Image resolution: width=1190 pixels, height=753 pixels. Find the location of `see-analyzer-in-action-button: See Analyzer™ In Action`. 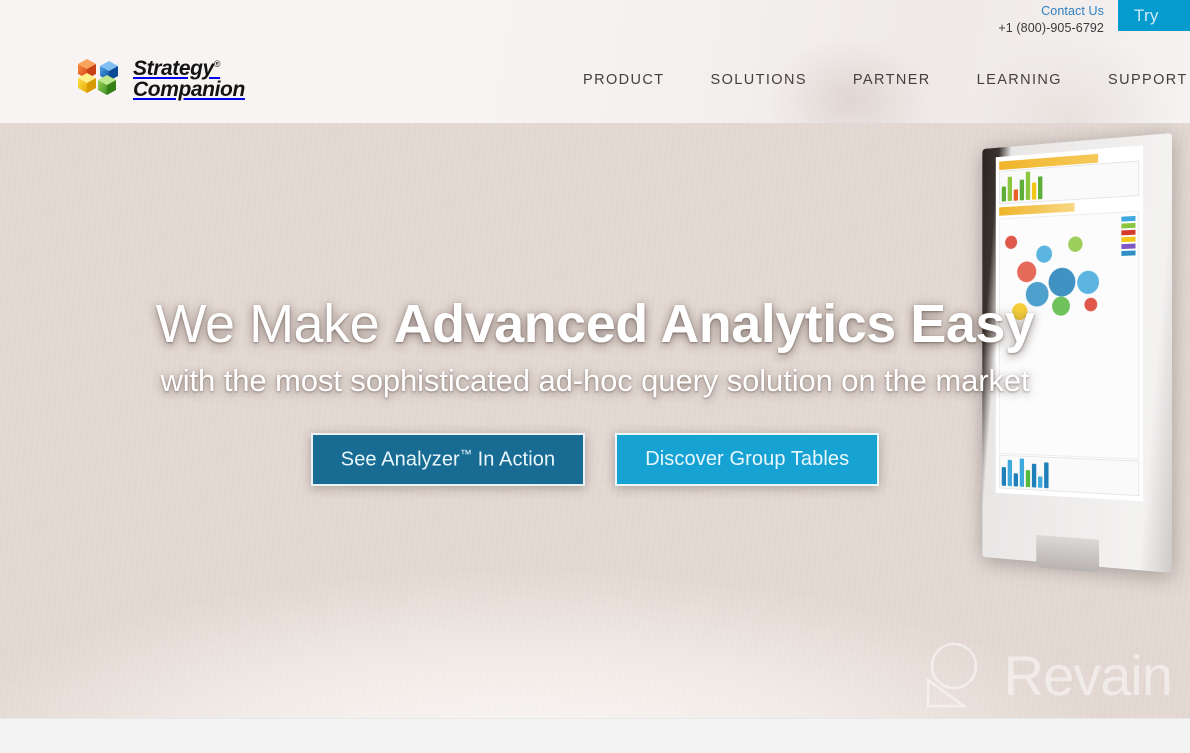

see-analyzer-in-action-button: See Analyzer™ In Action is located at coordinates (448, 459).